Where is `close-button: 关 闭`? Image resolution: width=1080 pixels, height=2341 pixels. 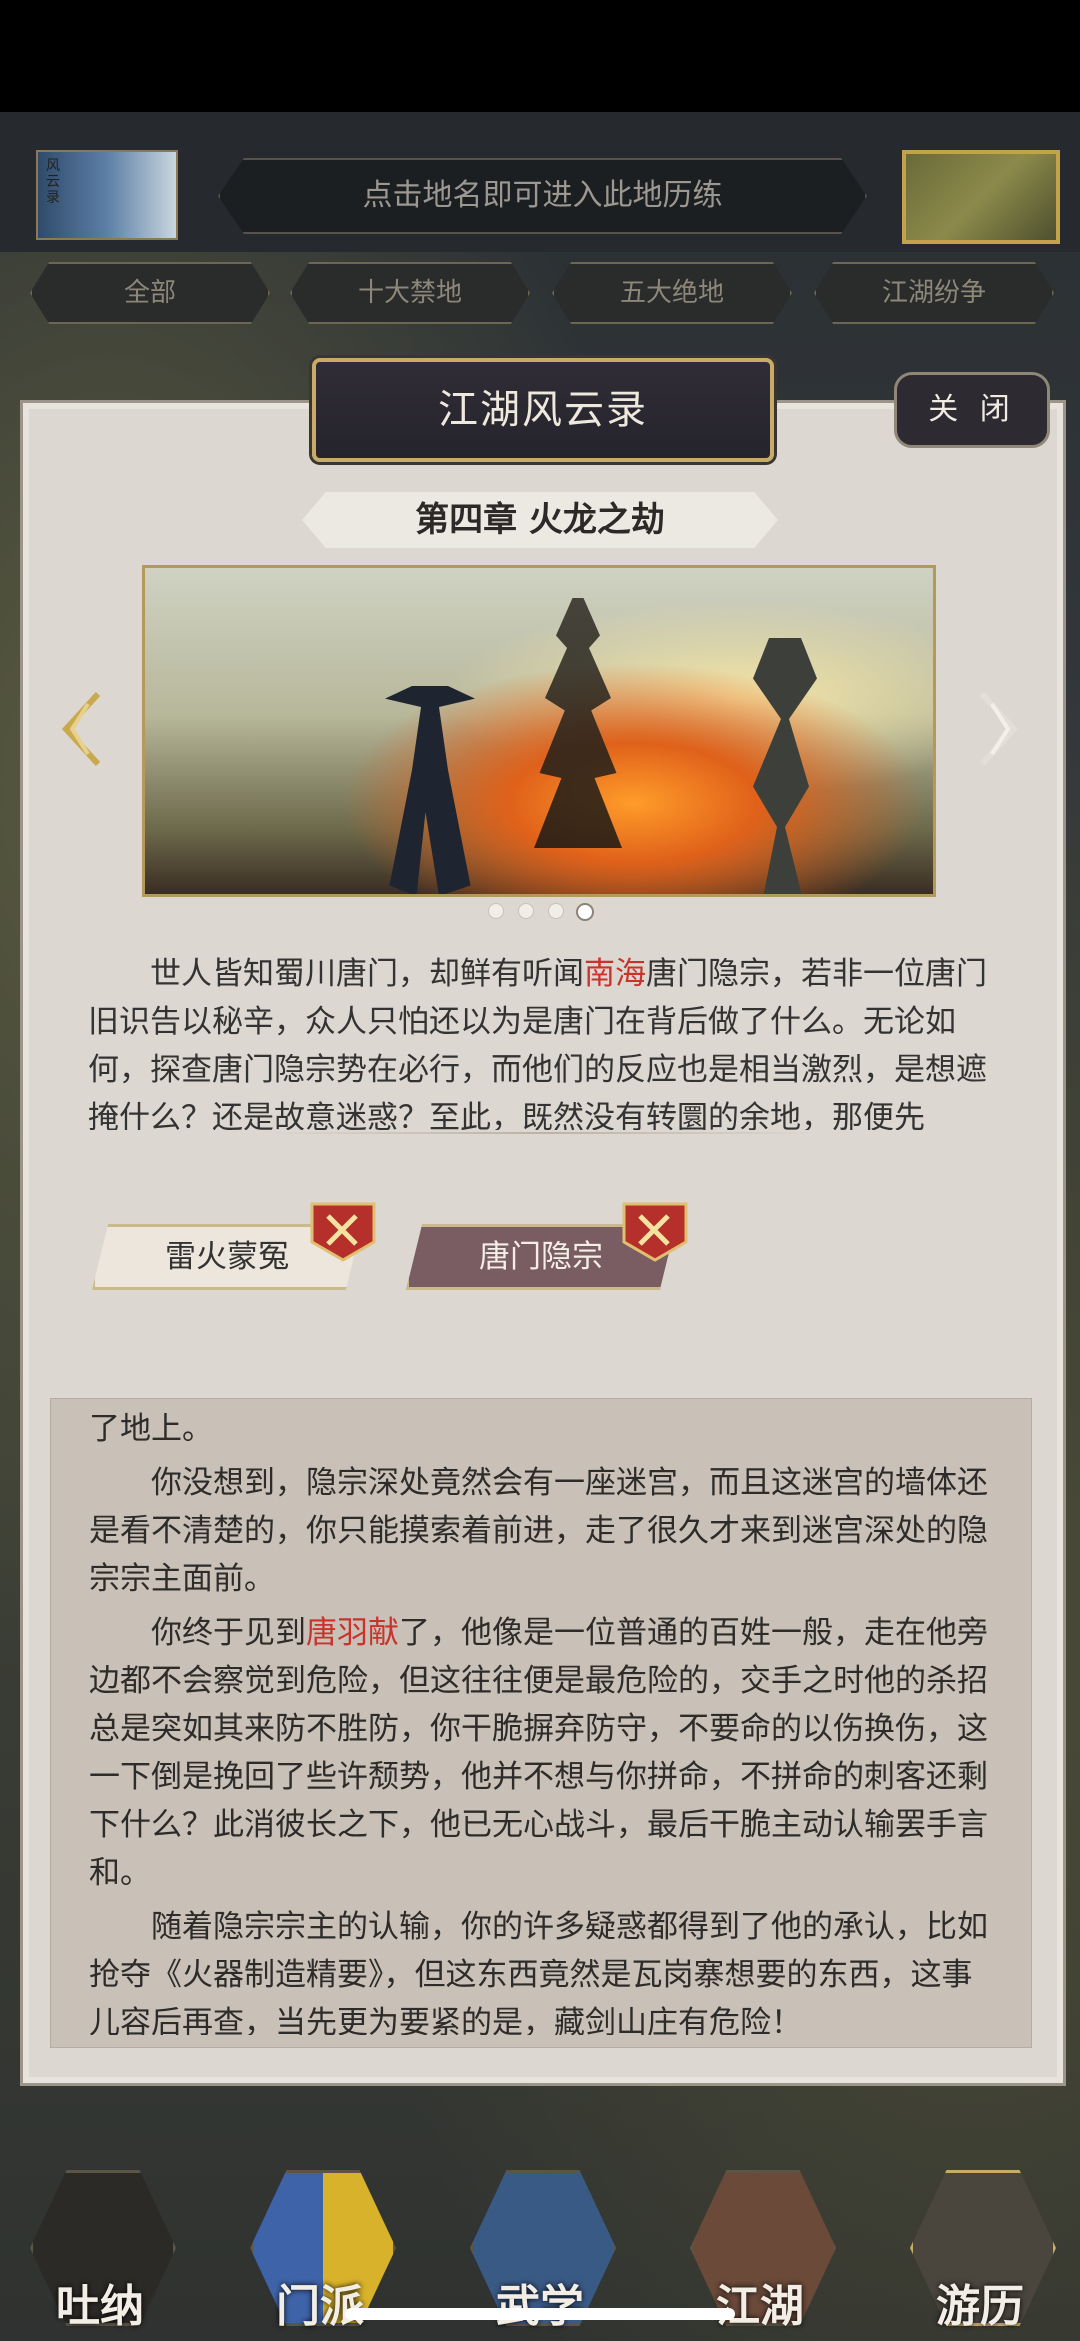 close-button: 关 闭 is located at coordinates (972, 410).